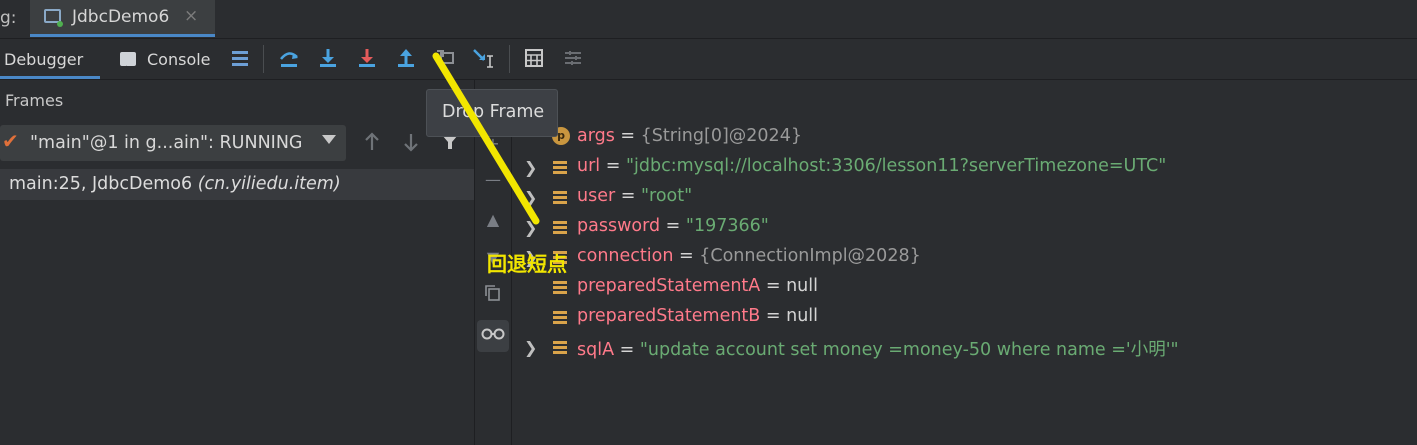 Image resolution: width=1417 pixels, height=445 pixels. I want to click on annotation-arrow-line, so click(486, 138).